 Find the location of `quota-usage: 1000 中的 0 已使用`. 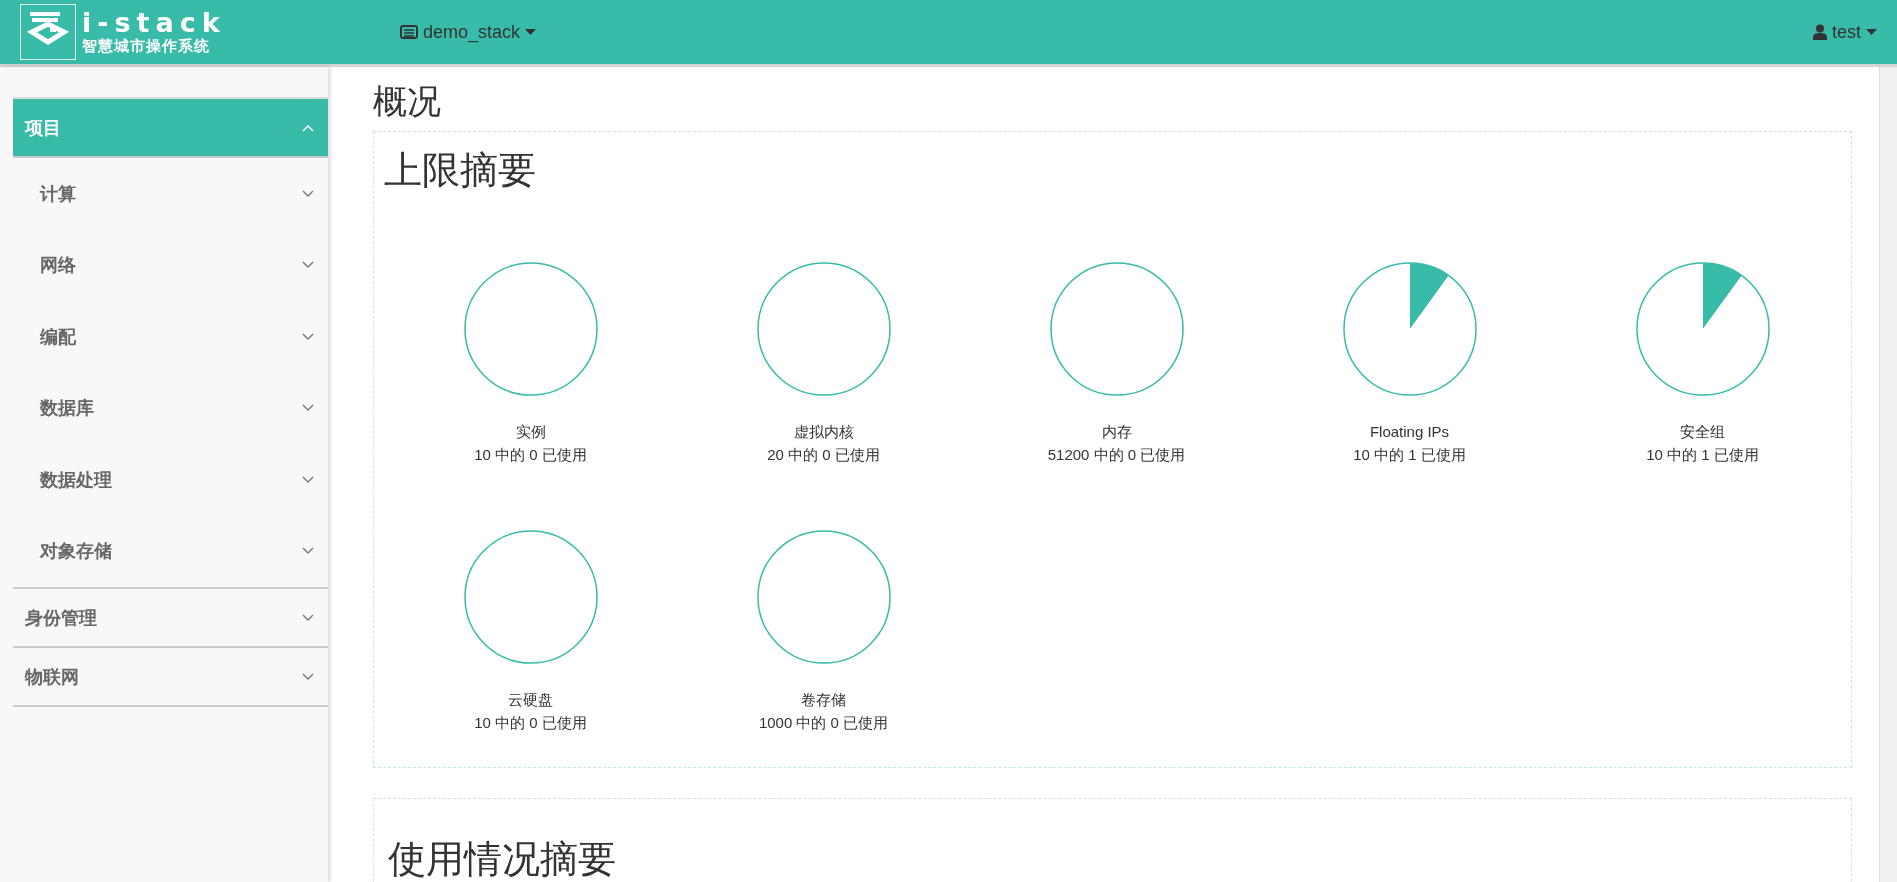

quota-usage: 1000 中的 0 已使用 is located at coordinates (823, 723).